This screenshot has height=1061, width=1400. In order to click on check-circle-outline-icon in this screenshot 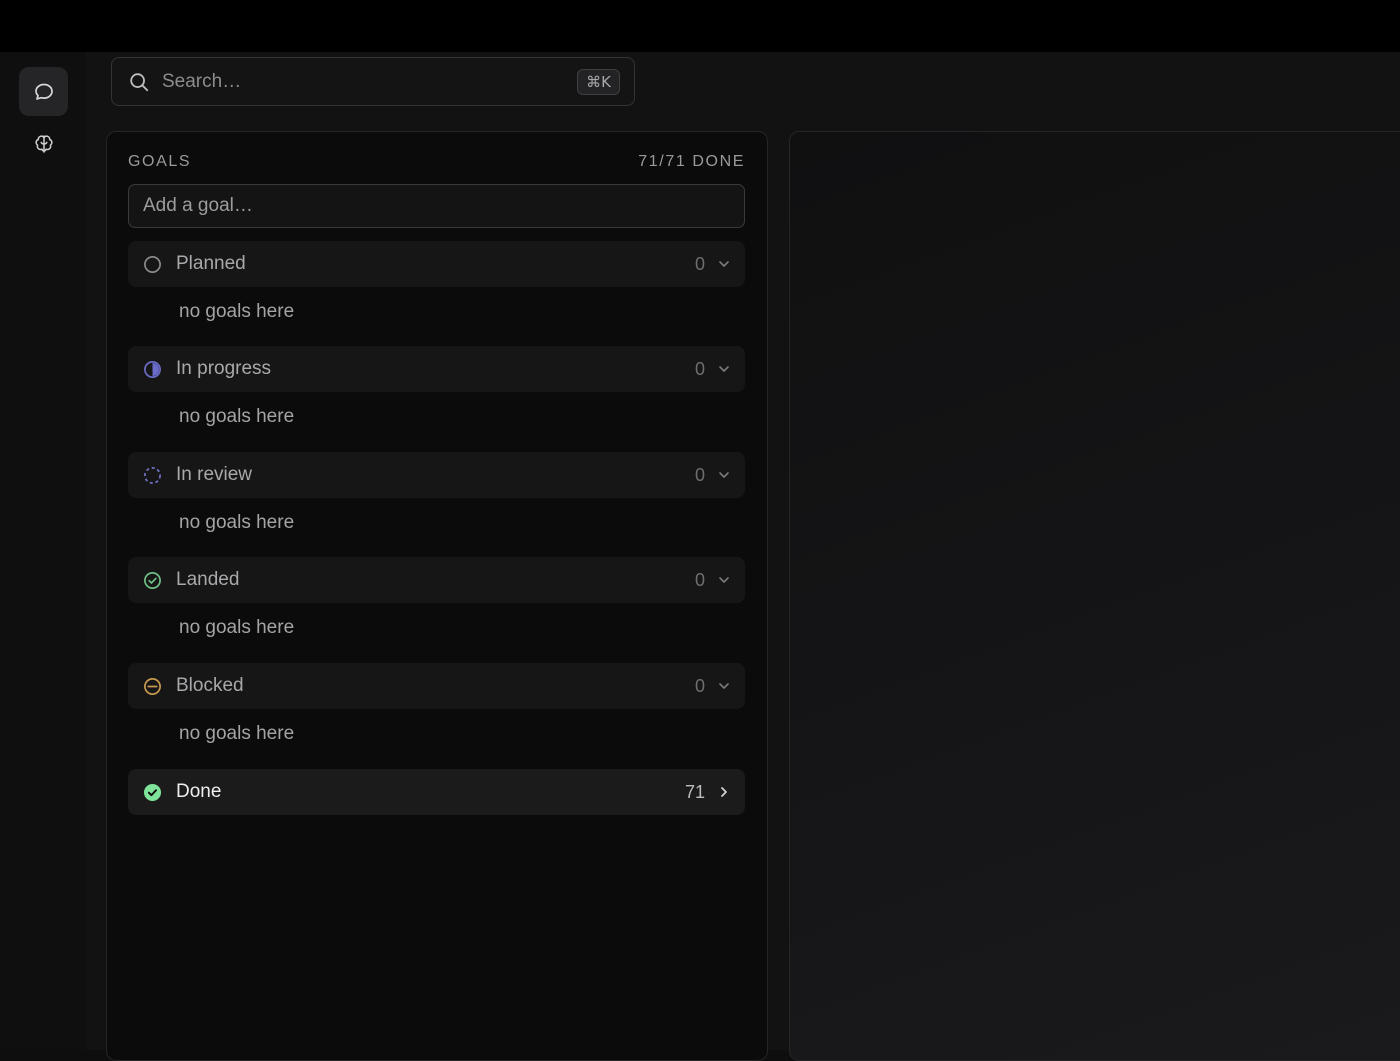, I will do `click(152, 580)`.